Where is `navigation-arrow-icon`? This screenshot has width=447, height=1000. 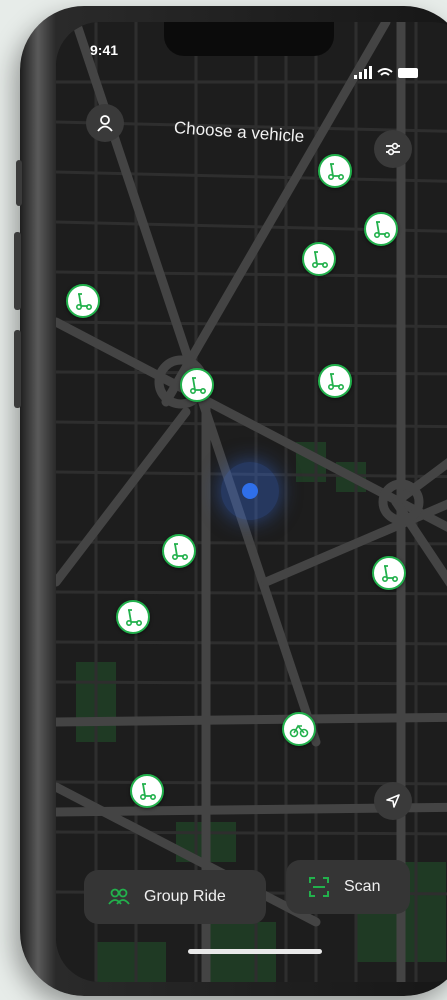 navigation-arrow-icon is located at coordinates (393, 801).